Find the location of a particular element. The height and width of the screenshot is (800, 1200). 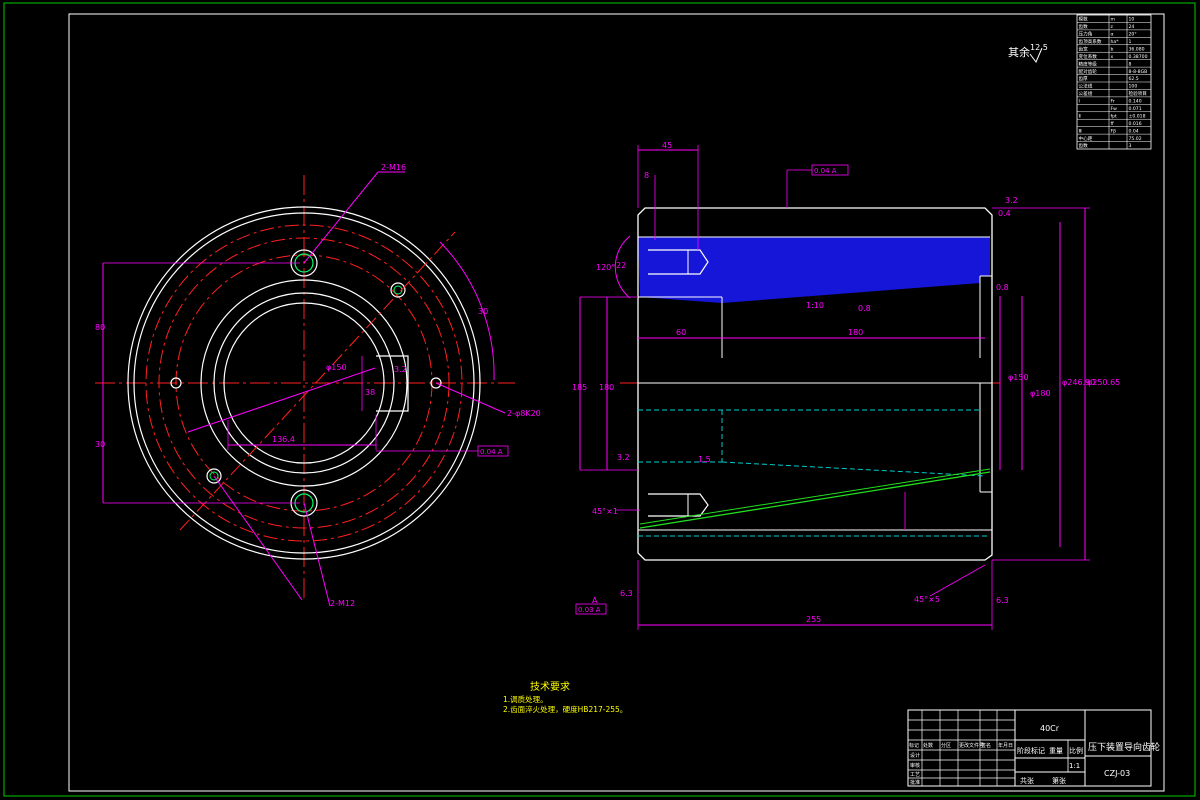

dim-120deg-label: 120° is located at coordinates (605, 267).